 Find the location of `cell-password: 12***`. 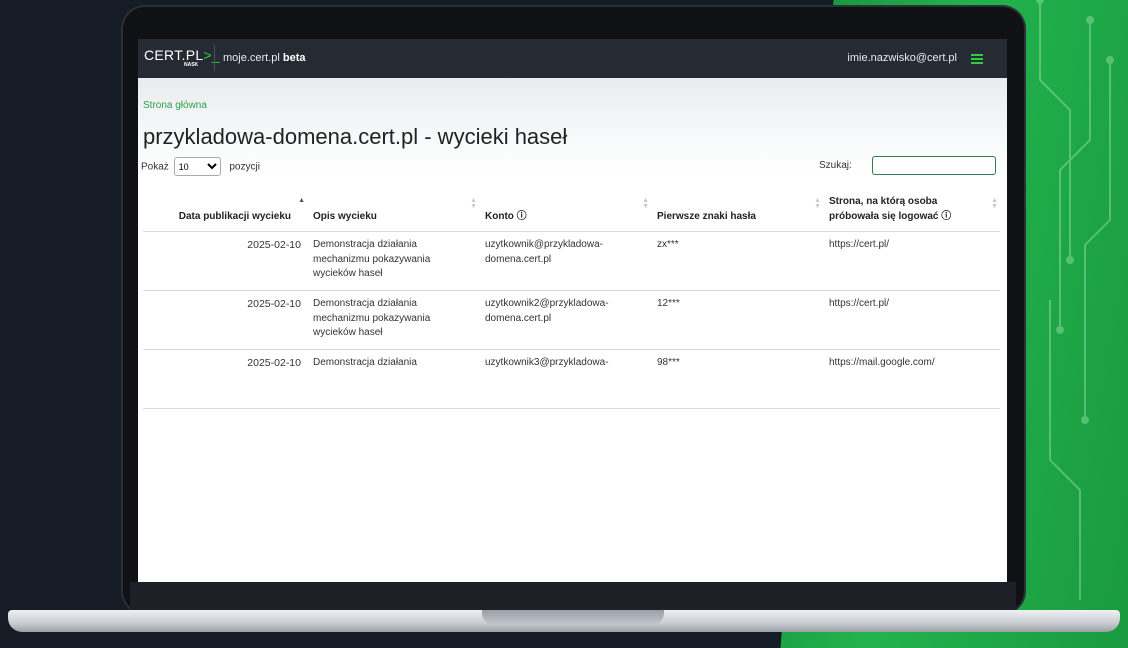

cell-password: 12*** is located at coordinates (737, 320).